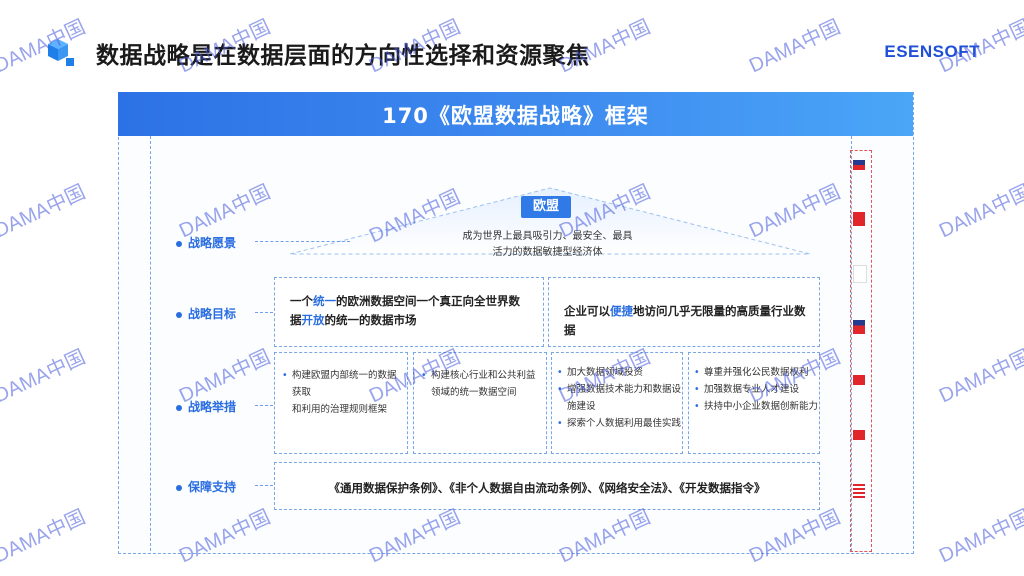  Describe the element at coordinates (932, 51) in the screenshot. I see `brand-logo: ESENSOFT` at that location.